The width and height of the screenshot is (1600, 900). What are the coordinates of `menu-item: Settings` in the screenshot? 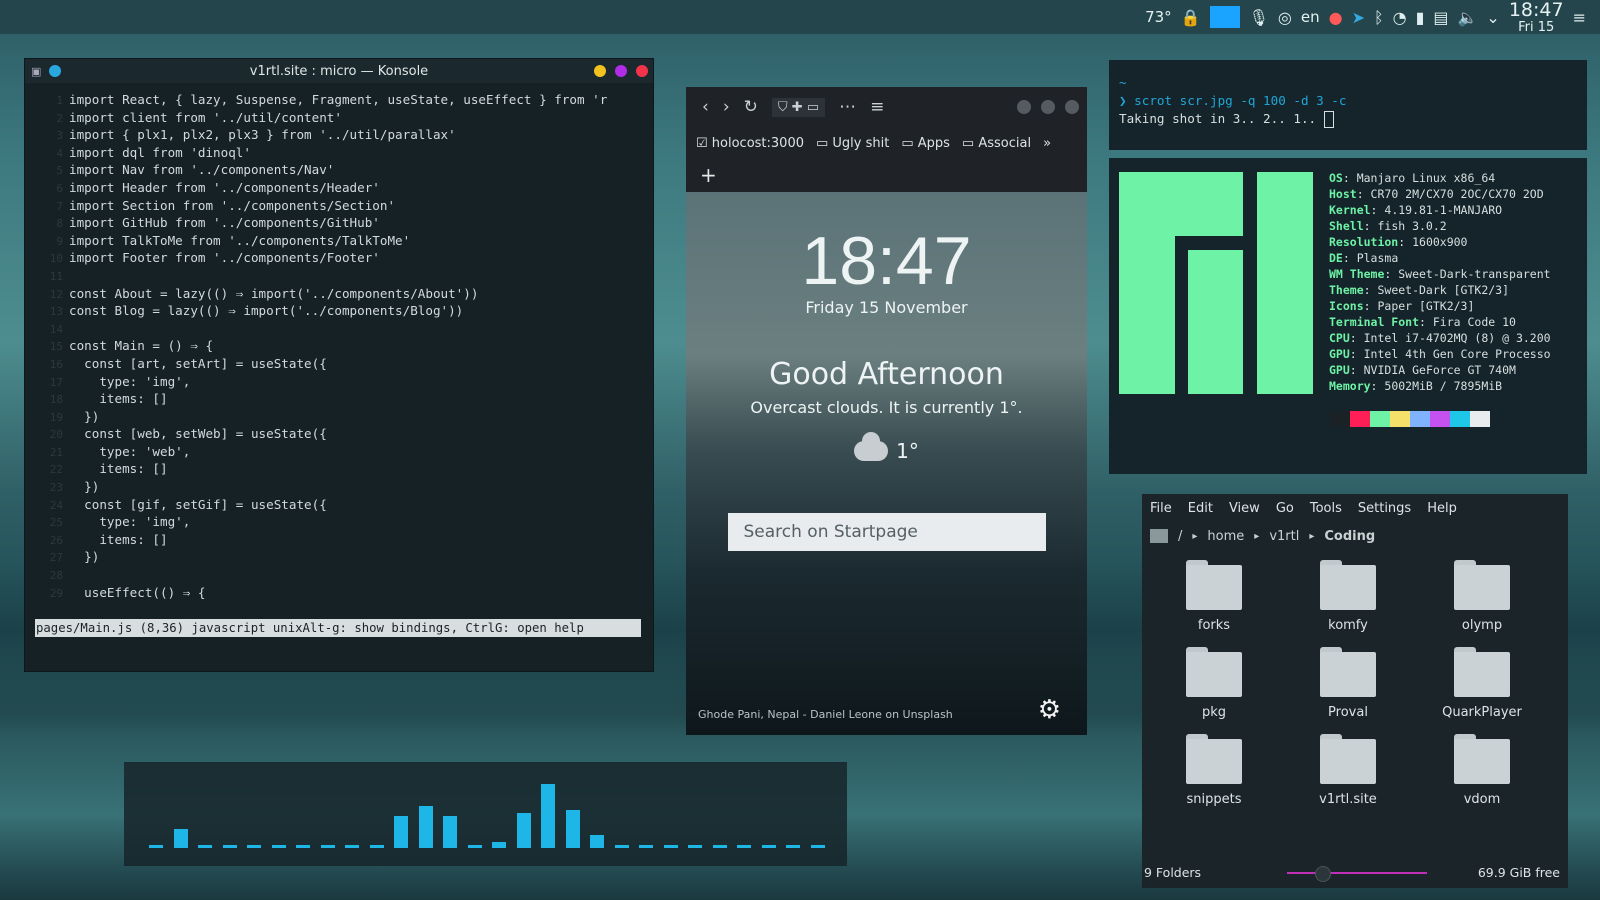 It's located at (1384, 508).